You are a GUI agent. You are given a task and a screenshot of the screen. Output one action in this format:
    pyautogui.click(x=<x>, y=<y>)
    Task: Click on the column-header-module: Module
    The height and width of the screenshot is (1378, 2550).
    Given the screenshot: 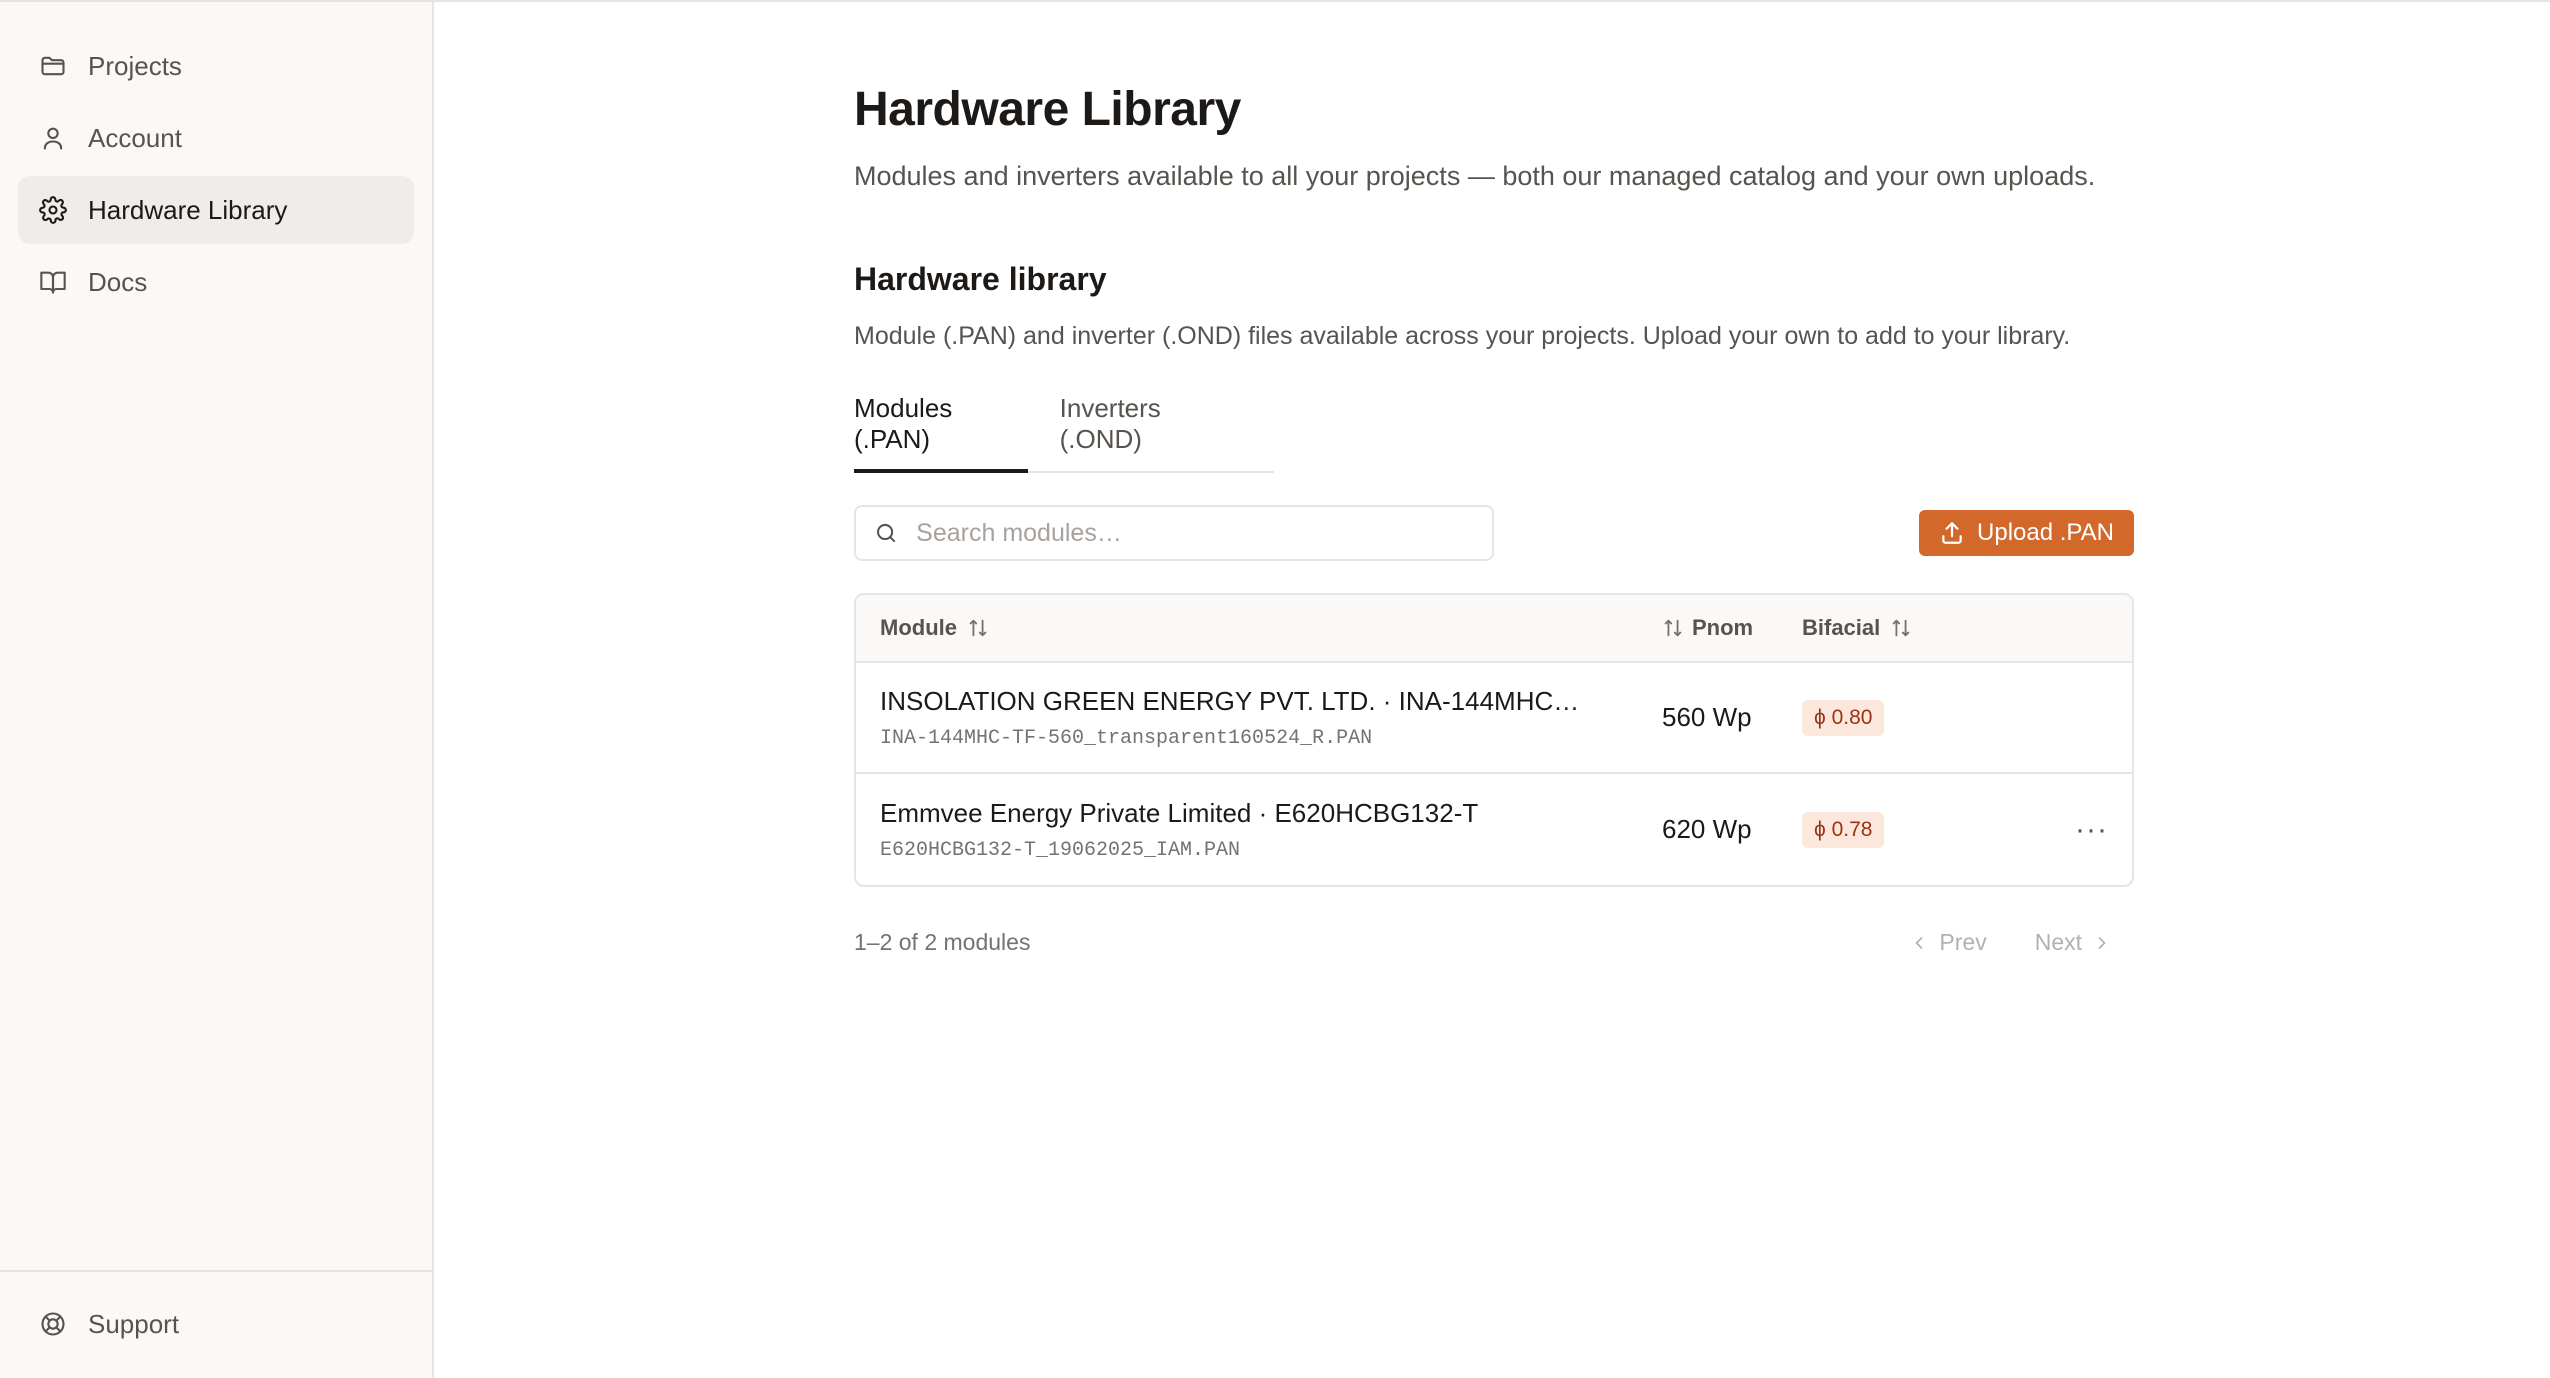 What is the action you would take?
    pyautogui.click(x=1259, y=628)
    